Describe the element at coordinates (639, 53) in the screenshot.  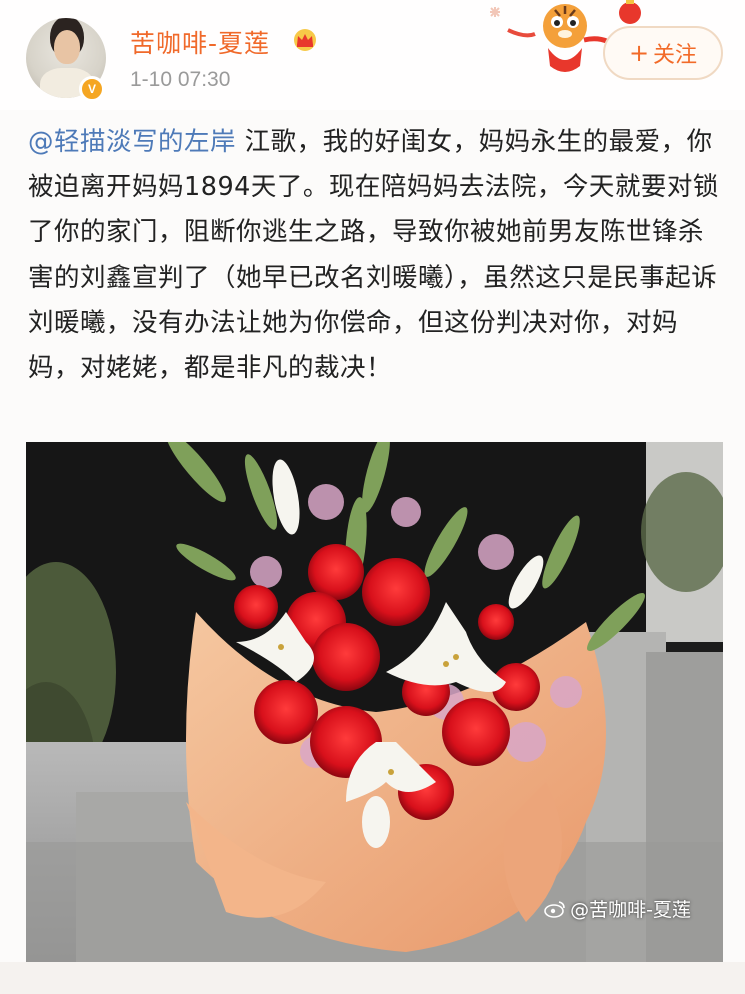
I see `plus-icon: +` at that location.